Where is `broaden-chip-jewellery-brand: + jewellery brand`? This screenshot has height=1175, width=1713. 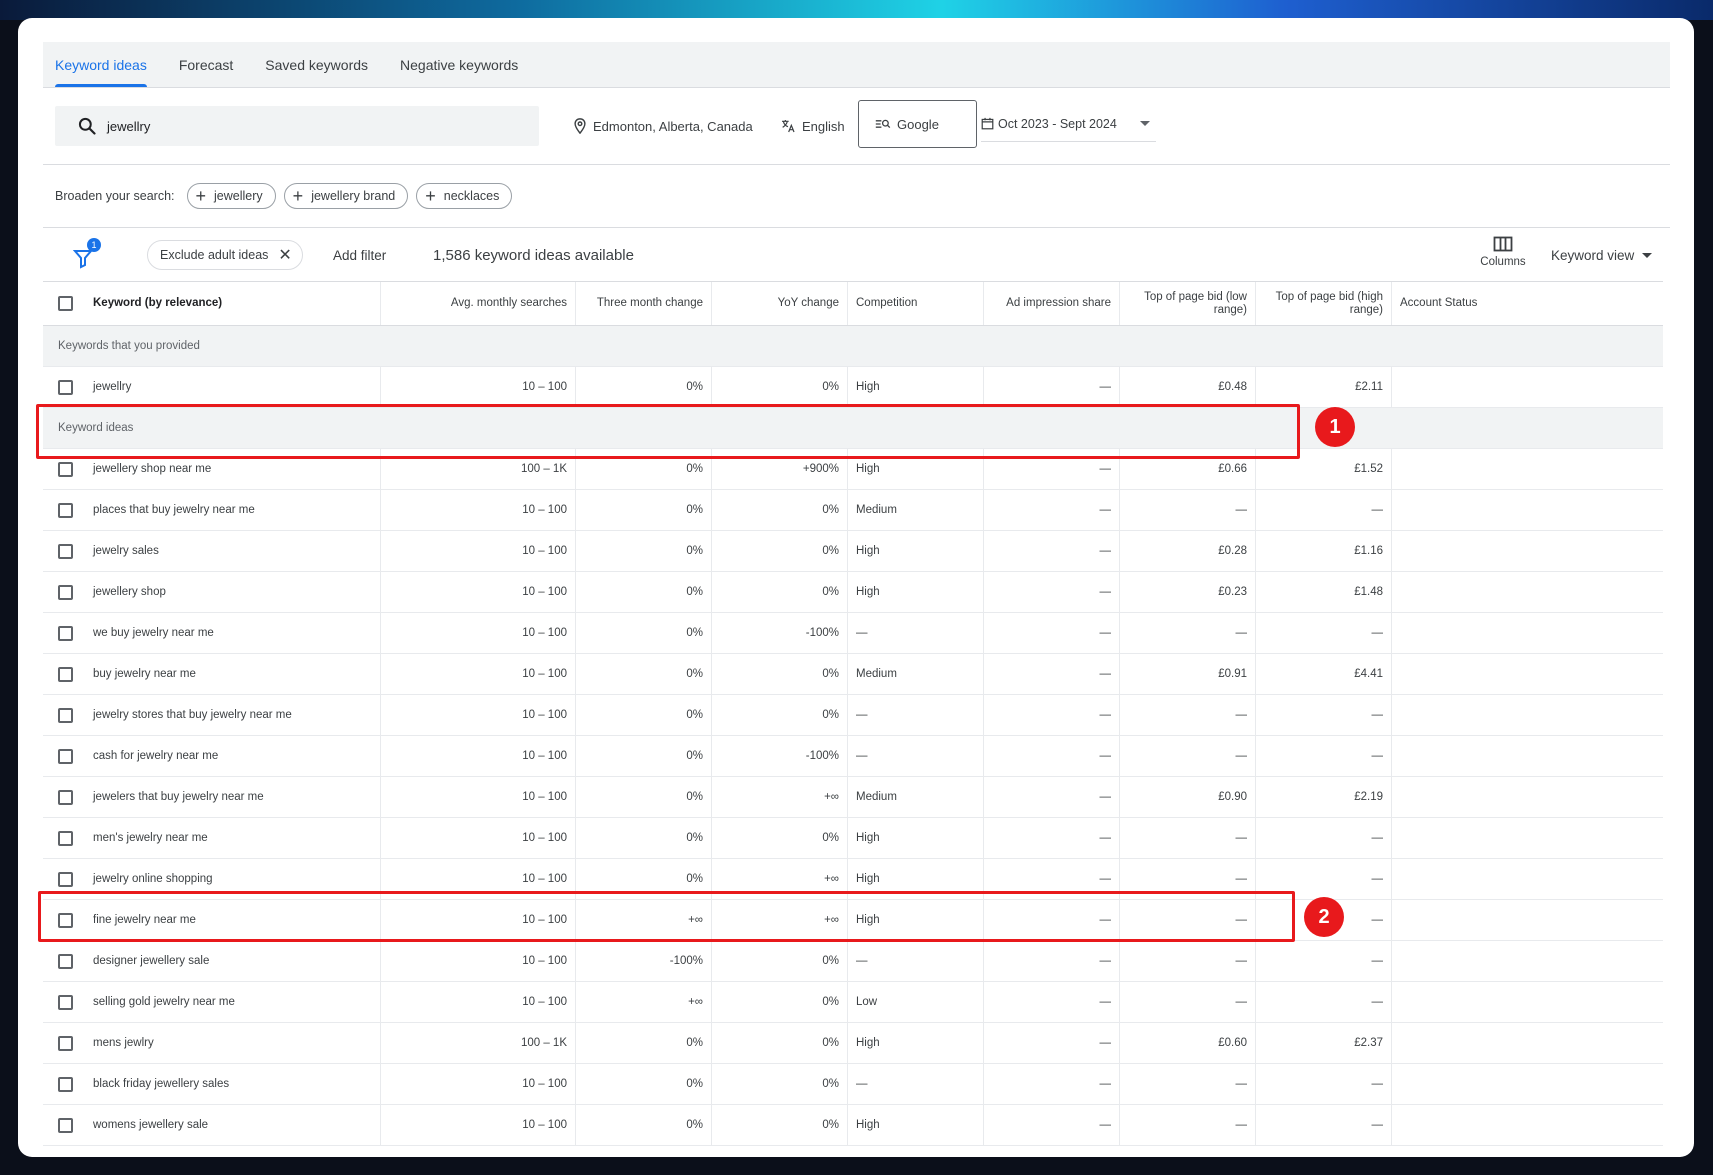 broaden-chip-jewellery-brand: + jewellery brand is located at coordinates (346, 196).